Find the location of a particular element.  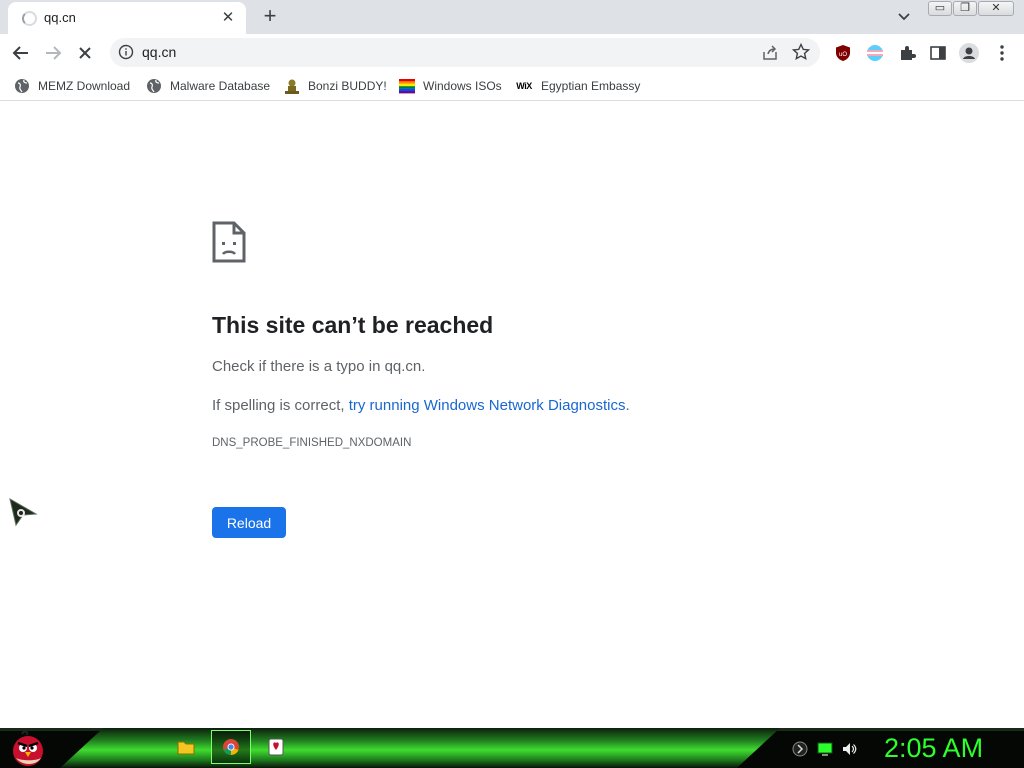

stop-loading-x-icon is located at coordinates (85, 53).